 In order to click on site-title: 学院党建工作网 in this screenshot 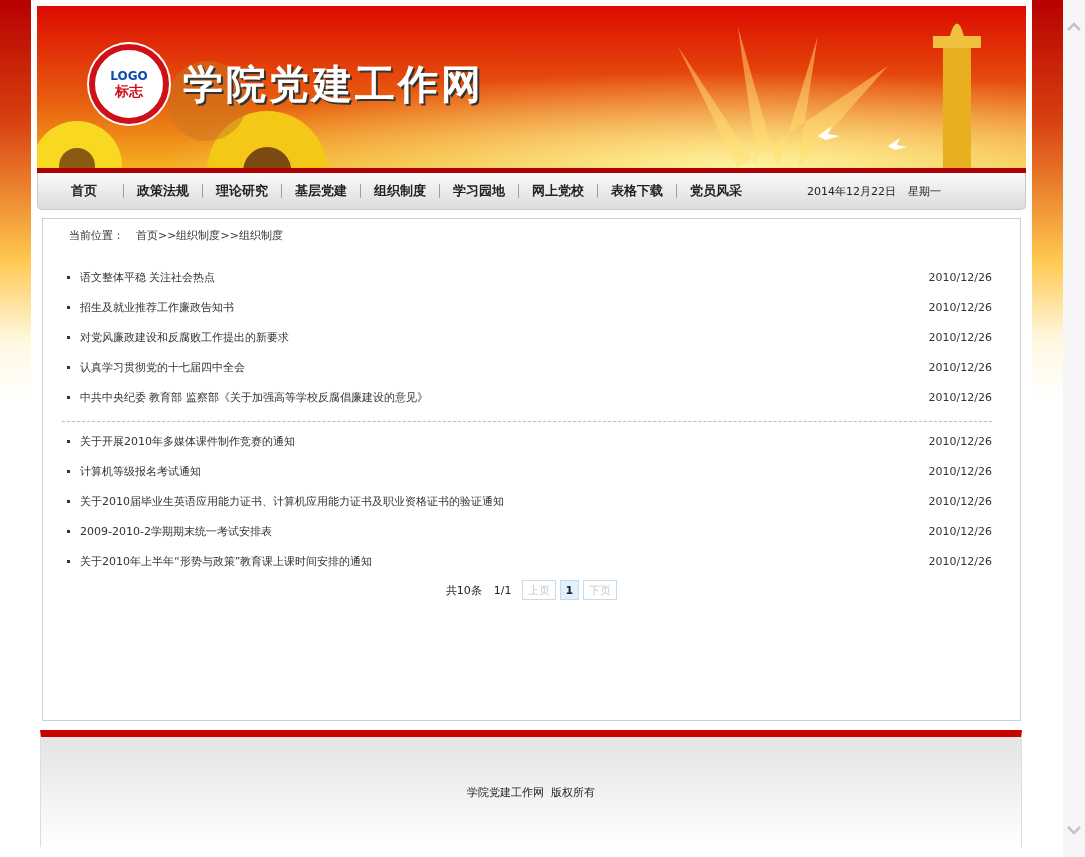, I will do `click(333, 84)`.